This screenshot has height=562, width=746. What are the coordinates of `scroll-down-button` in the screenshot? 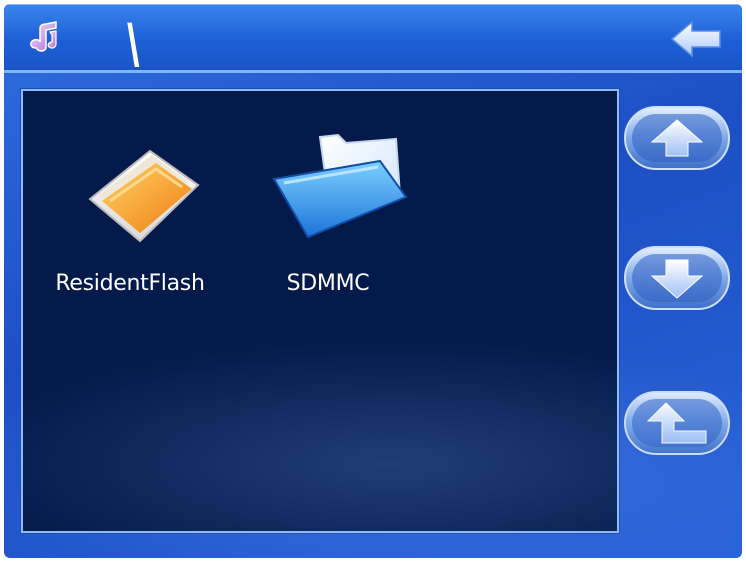 It's located at (677, 278).